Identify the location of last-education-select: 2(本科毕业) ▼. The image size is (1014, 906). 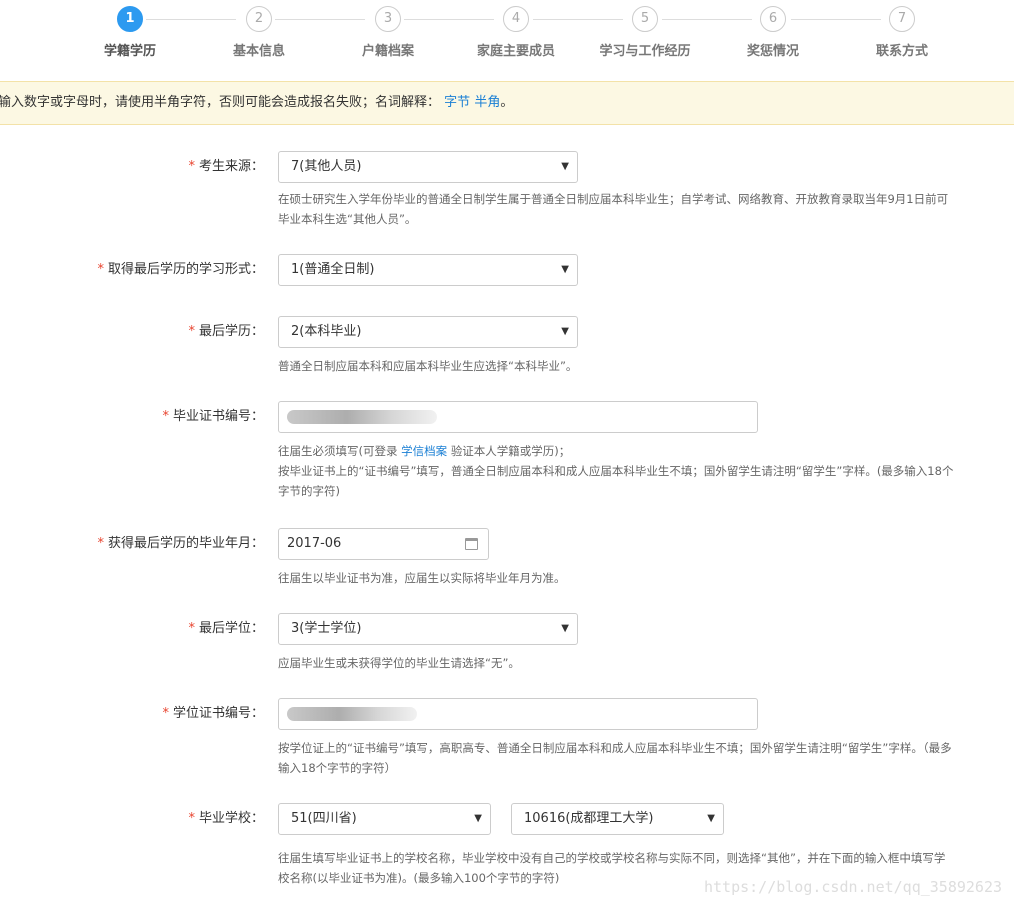
(428, 332).